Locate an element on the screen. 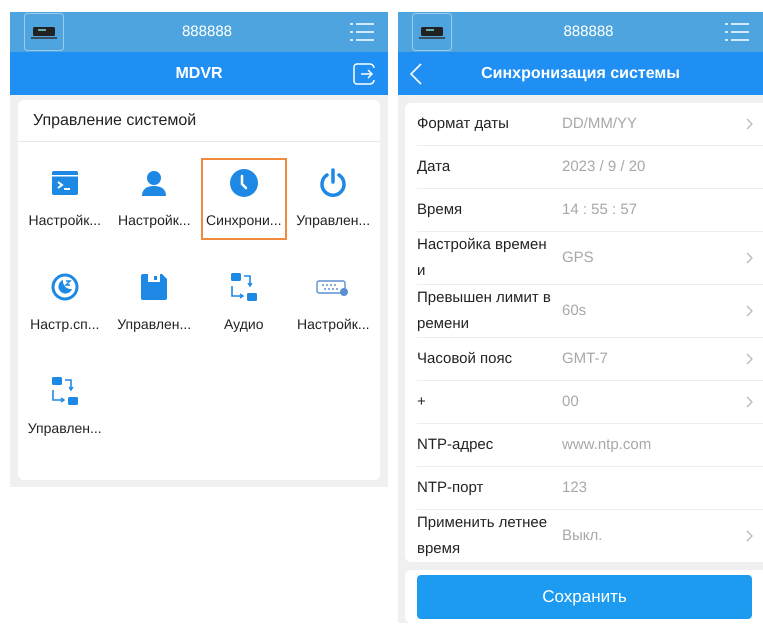 The image size is (763, 625). row-value: 00 is located at coordinates (571, 402).